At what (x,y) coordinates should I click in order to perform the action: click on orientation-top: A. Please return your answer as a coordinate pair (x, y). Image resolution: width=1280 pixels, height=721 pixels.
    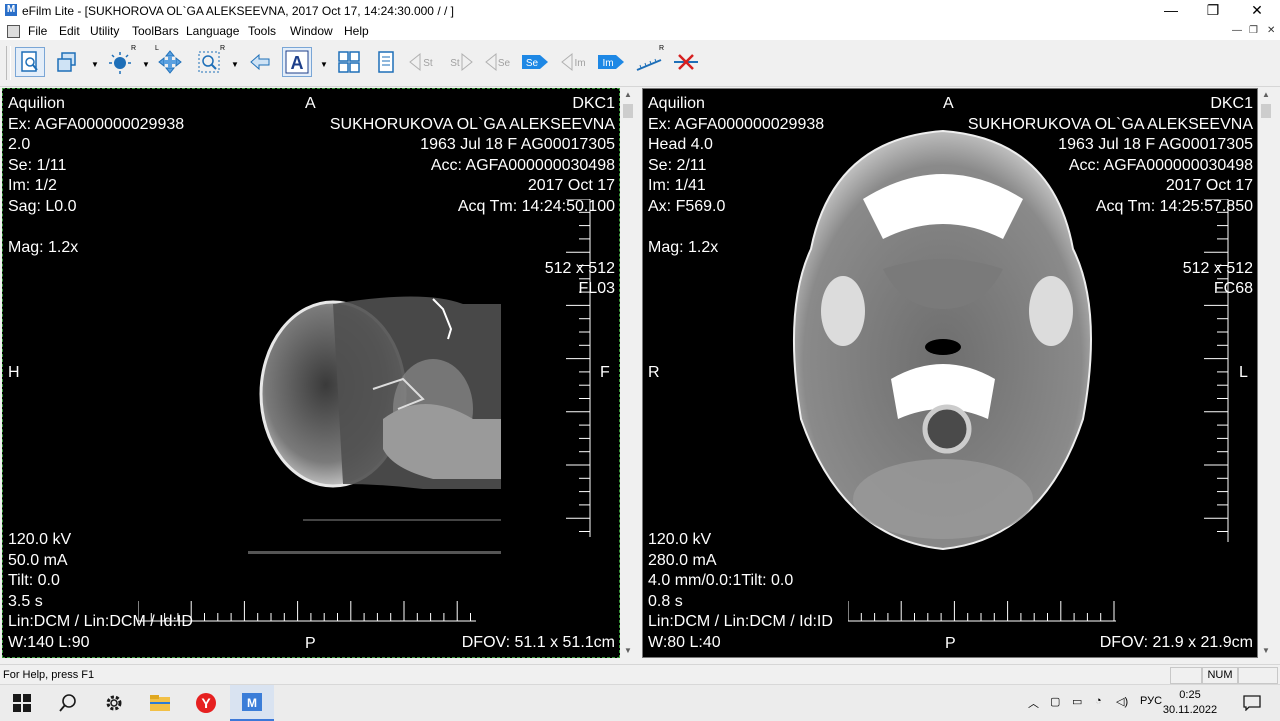
    Looking at the image, I should click on (310, 103).